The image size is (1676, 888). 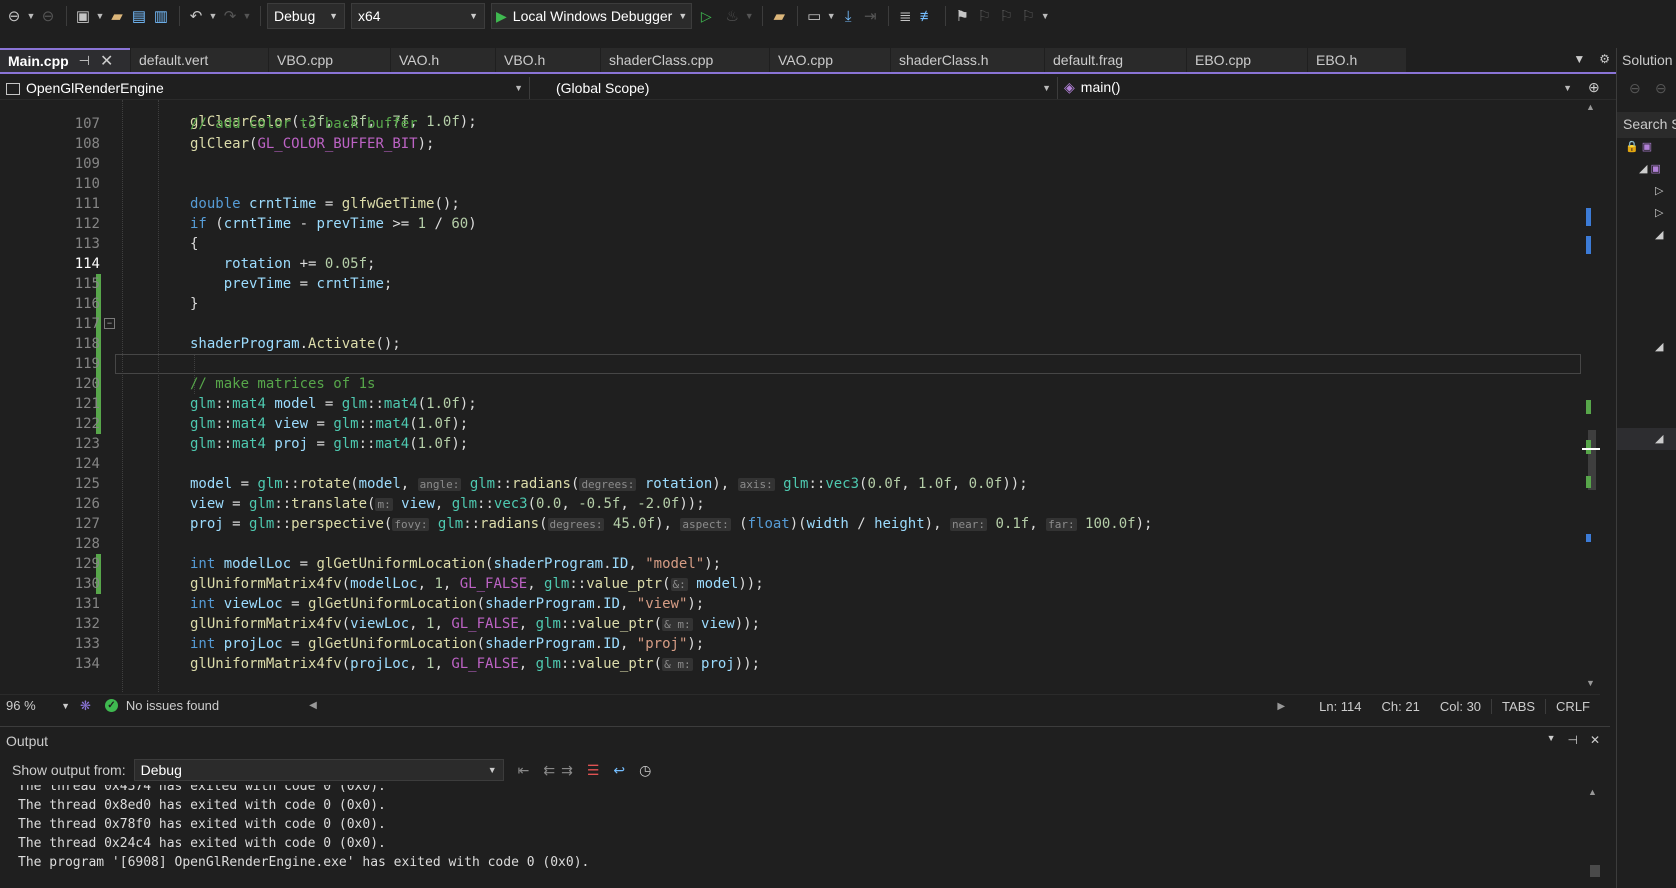 I want to click on tab-label: shaderClass.h, so click(x=944, y=60).